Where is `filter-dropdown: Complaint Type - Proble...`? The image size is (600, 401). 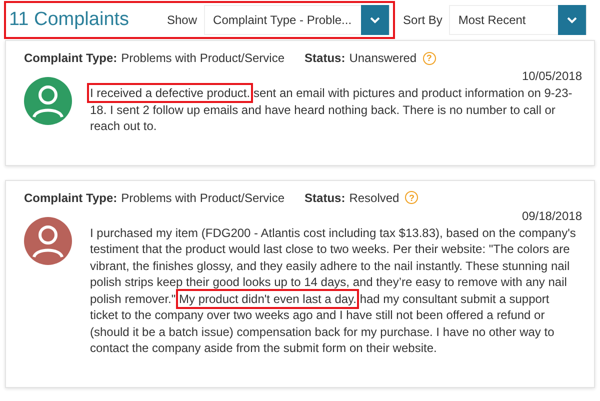
filter-dropdown: Complaint Type - Proble... is located at coordinates (297, 20).